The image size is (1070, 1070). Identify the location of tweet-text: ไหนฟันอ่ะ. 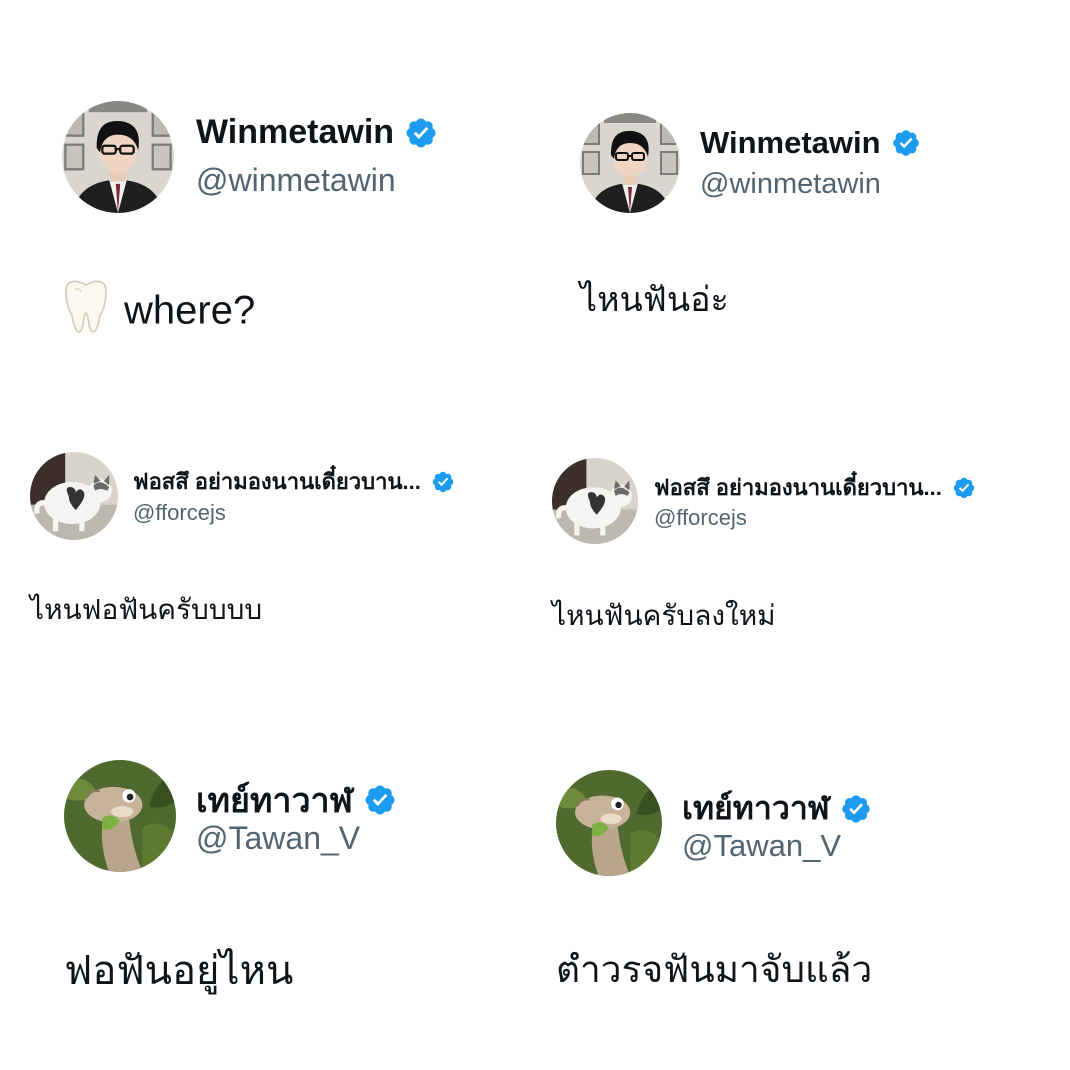
(654, 300).